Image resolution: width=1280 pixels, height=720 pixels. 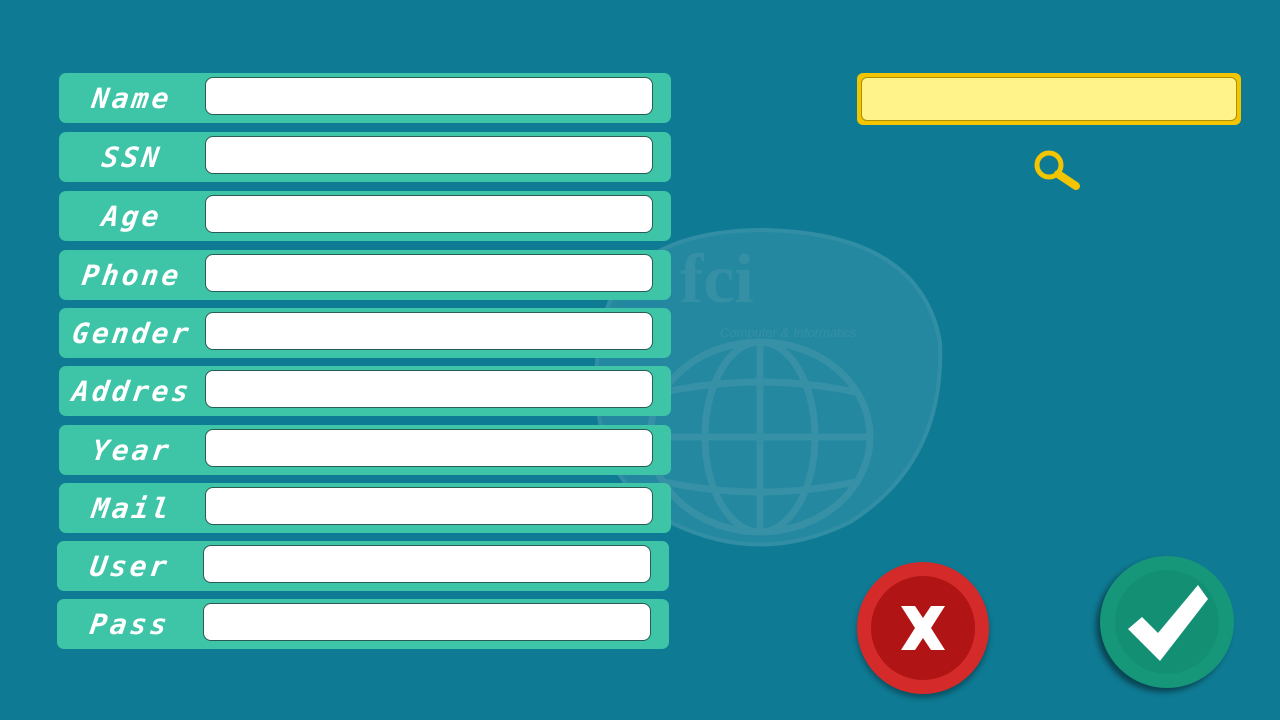 What do you see at coordinates (132, 391) in the screenshot?
I see `address-label: Addres` at bounding box center [132, 391].